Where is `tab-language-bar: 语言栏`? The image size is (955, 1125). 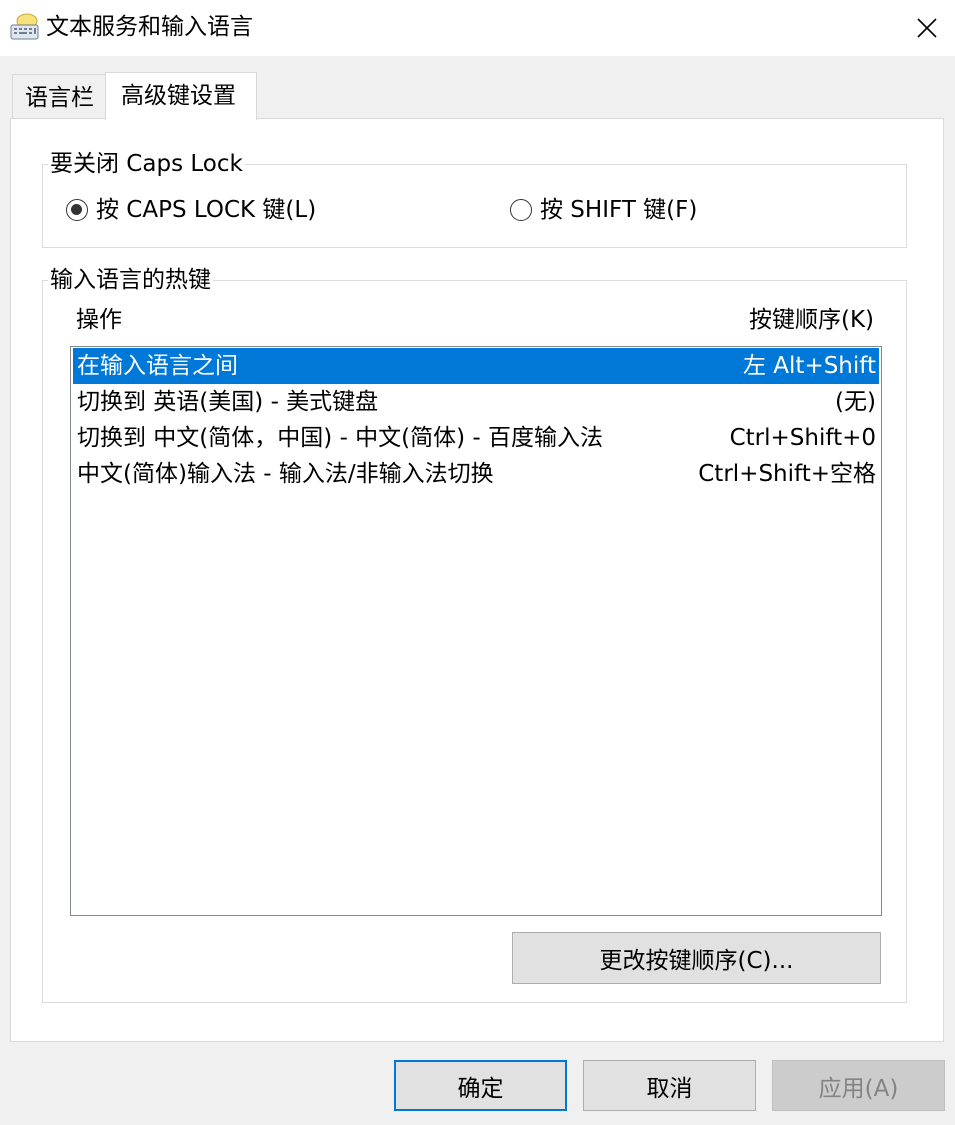
tab-language-bar: 语言栏 is located at coordinates (59, 96).